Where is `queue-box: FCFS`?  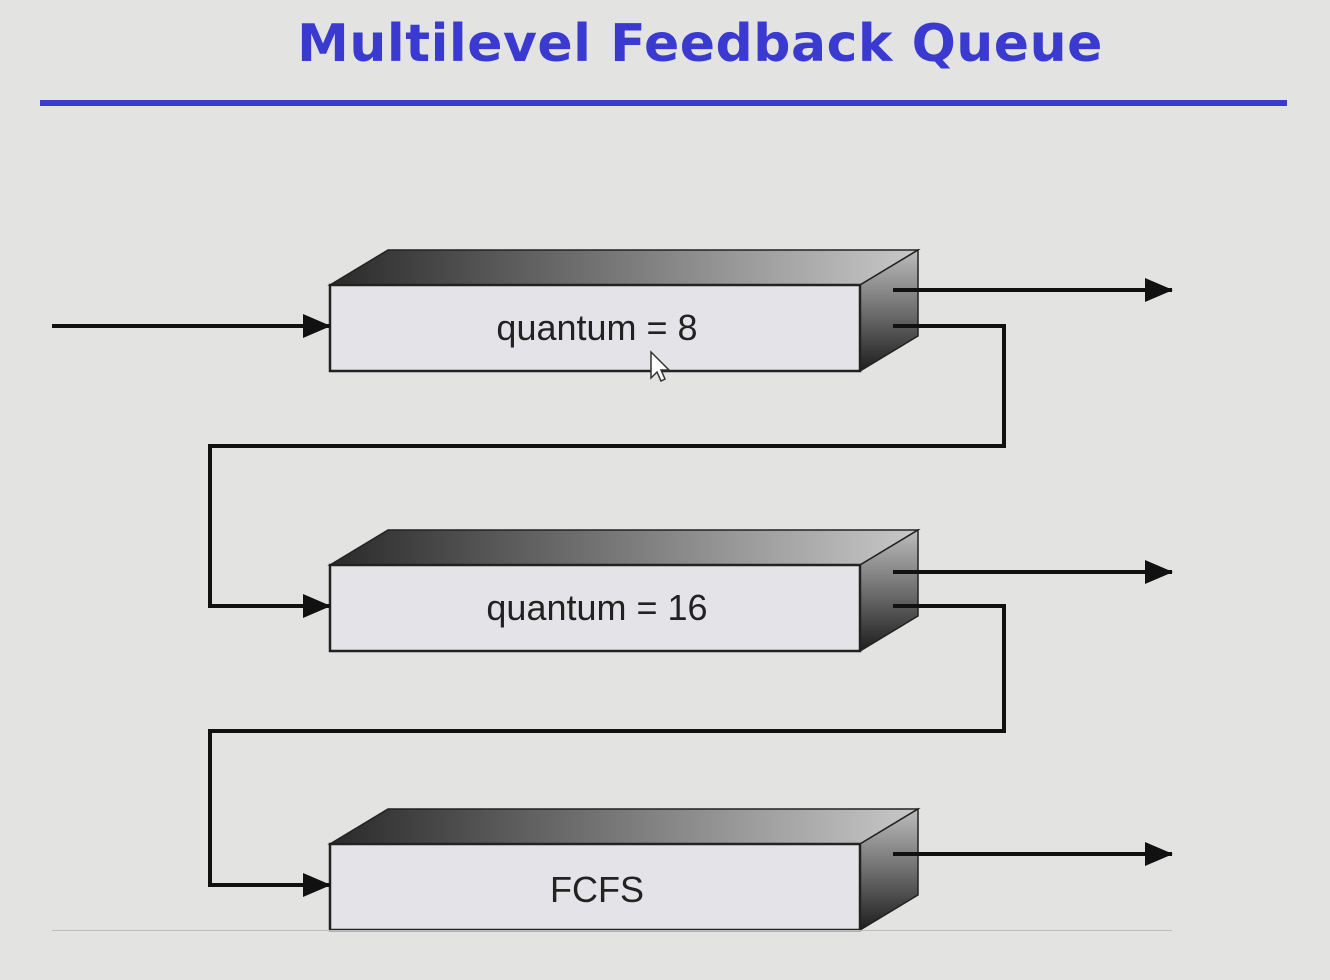
queue-box: FCFS is located at coordinates (624, 869).